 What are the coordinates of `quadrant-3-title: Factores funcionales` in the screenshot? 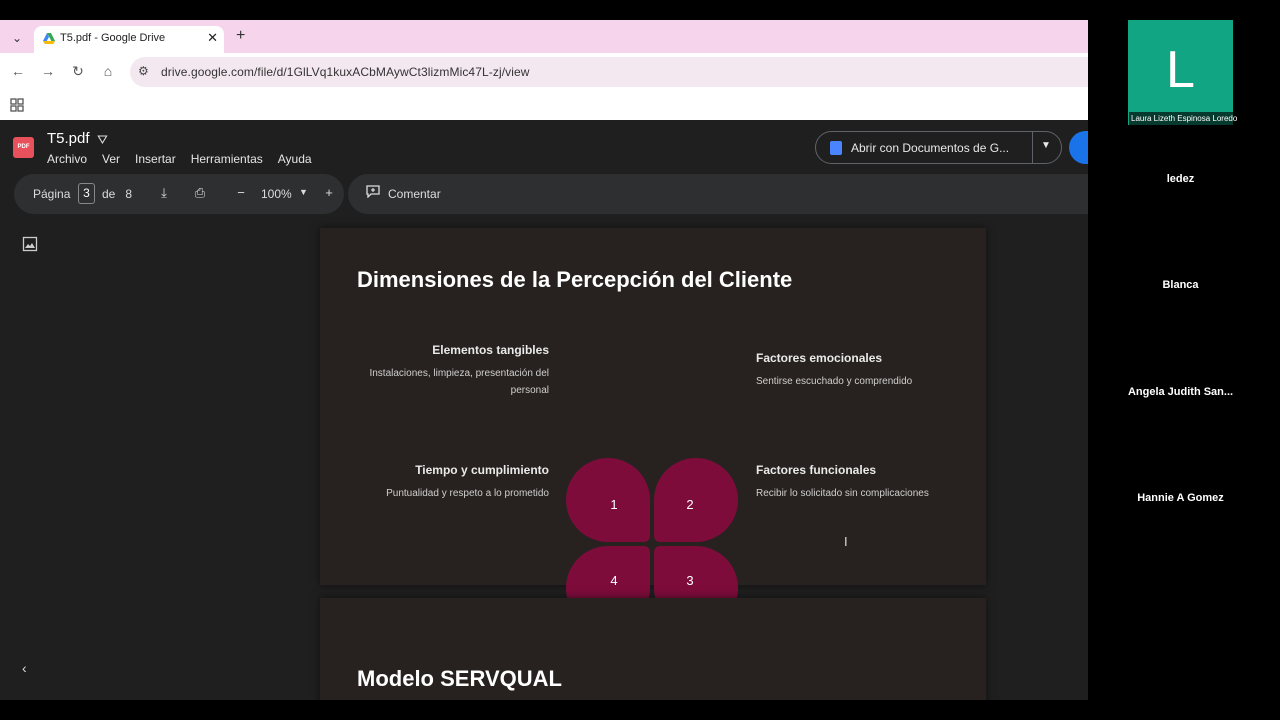 It's located at (816, 470).